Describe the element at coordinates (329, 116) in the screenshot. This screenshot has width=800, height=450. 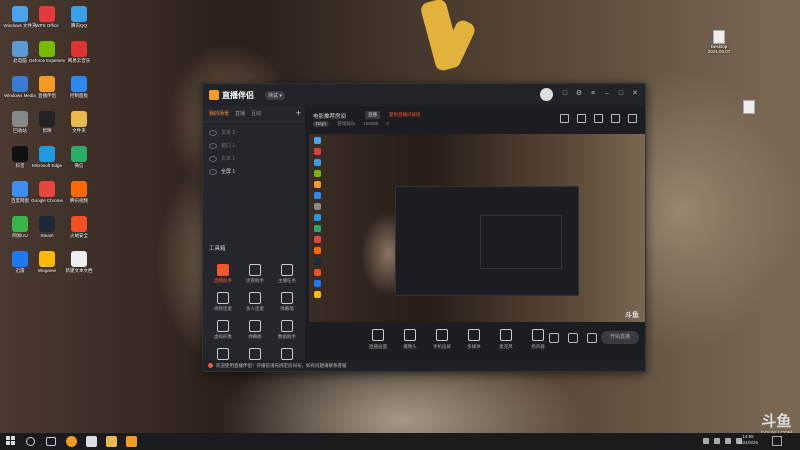
I see `room-title: 电影推荐房间` at that location.